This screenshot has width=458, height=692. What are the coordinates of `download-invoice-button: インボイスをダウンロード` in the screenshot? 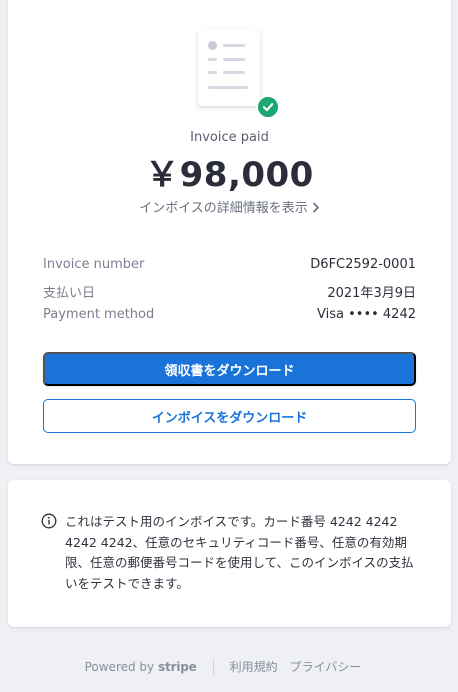 It's located at (229, 416).